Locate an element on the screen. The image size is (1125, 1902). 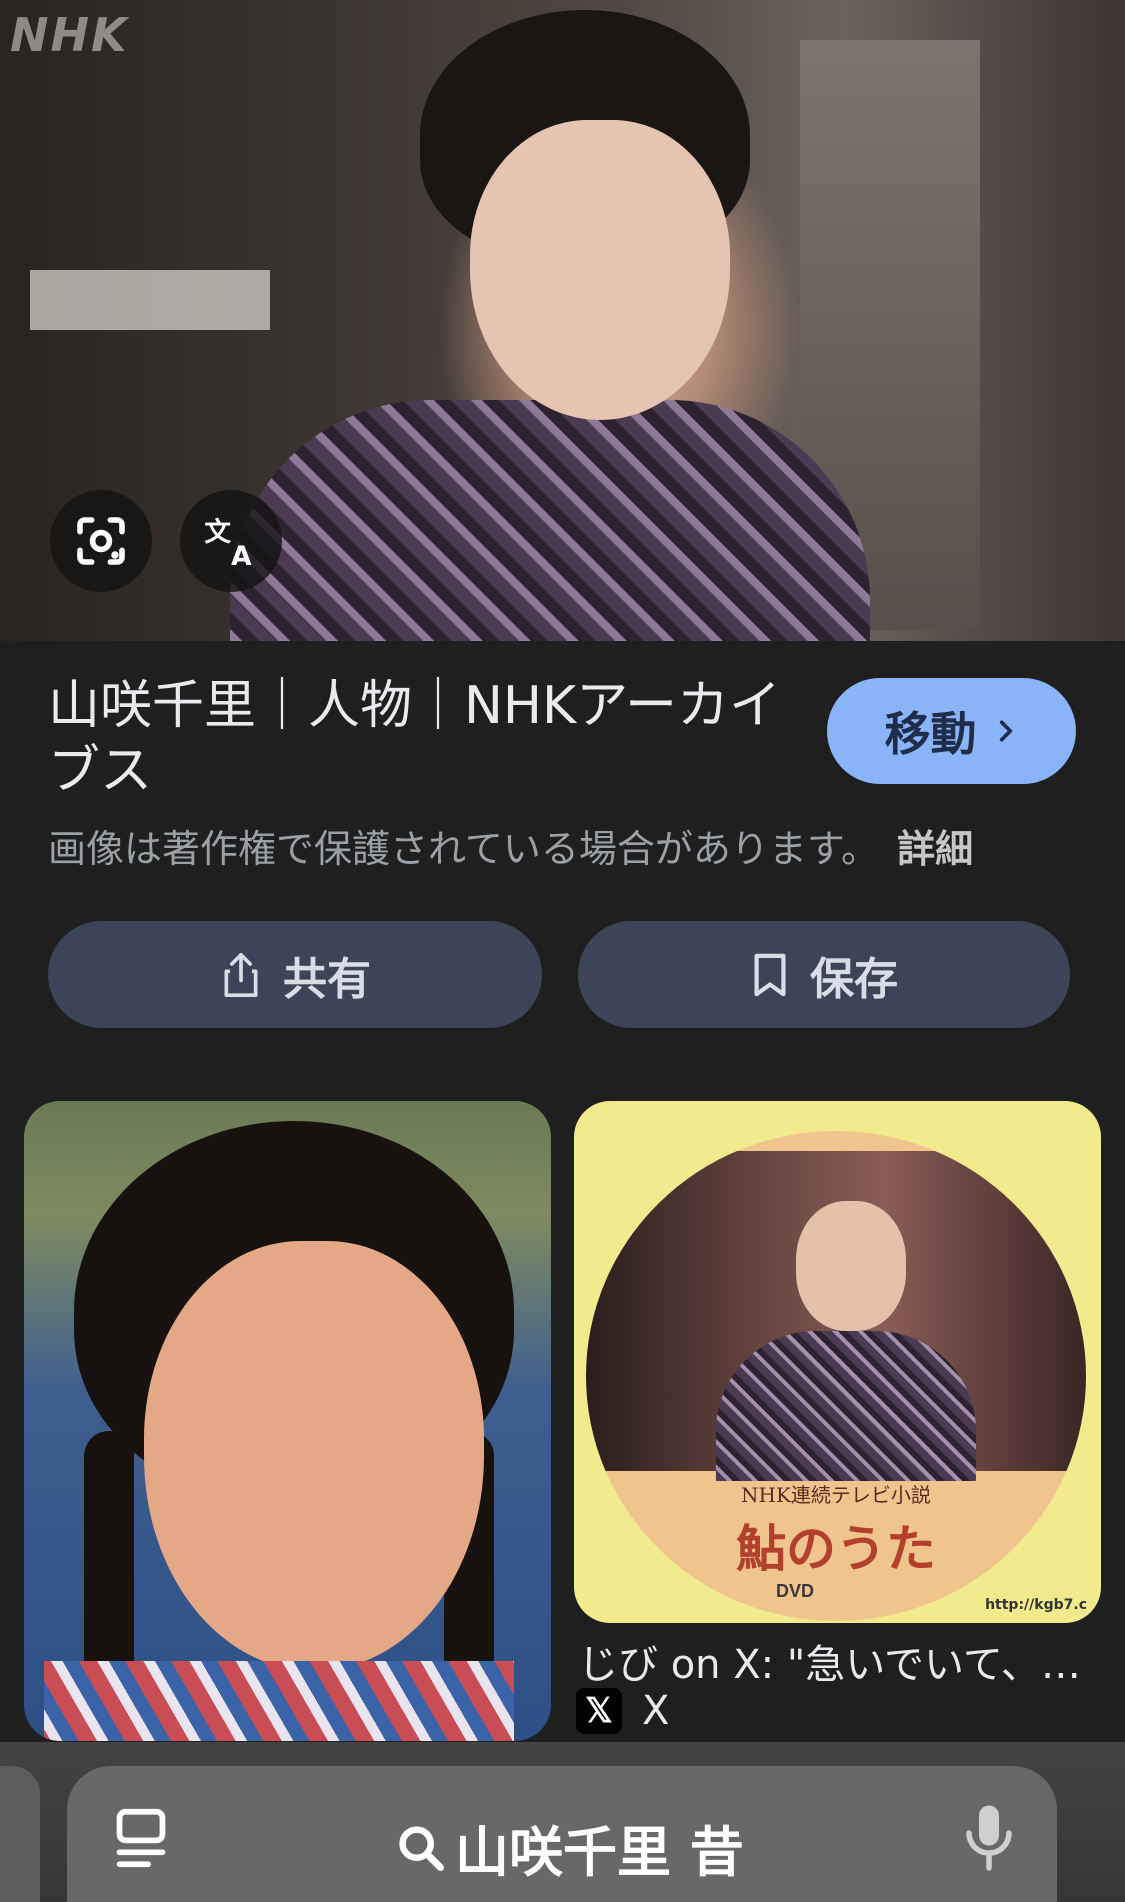
disc-series-text: NHK連続テレビ小説 is located at coordinates (836, 1495).